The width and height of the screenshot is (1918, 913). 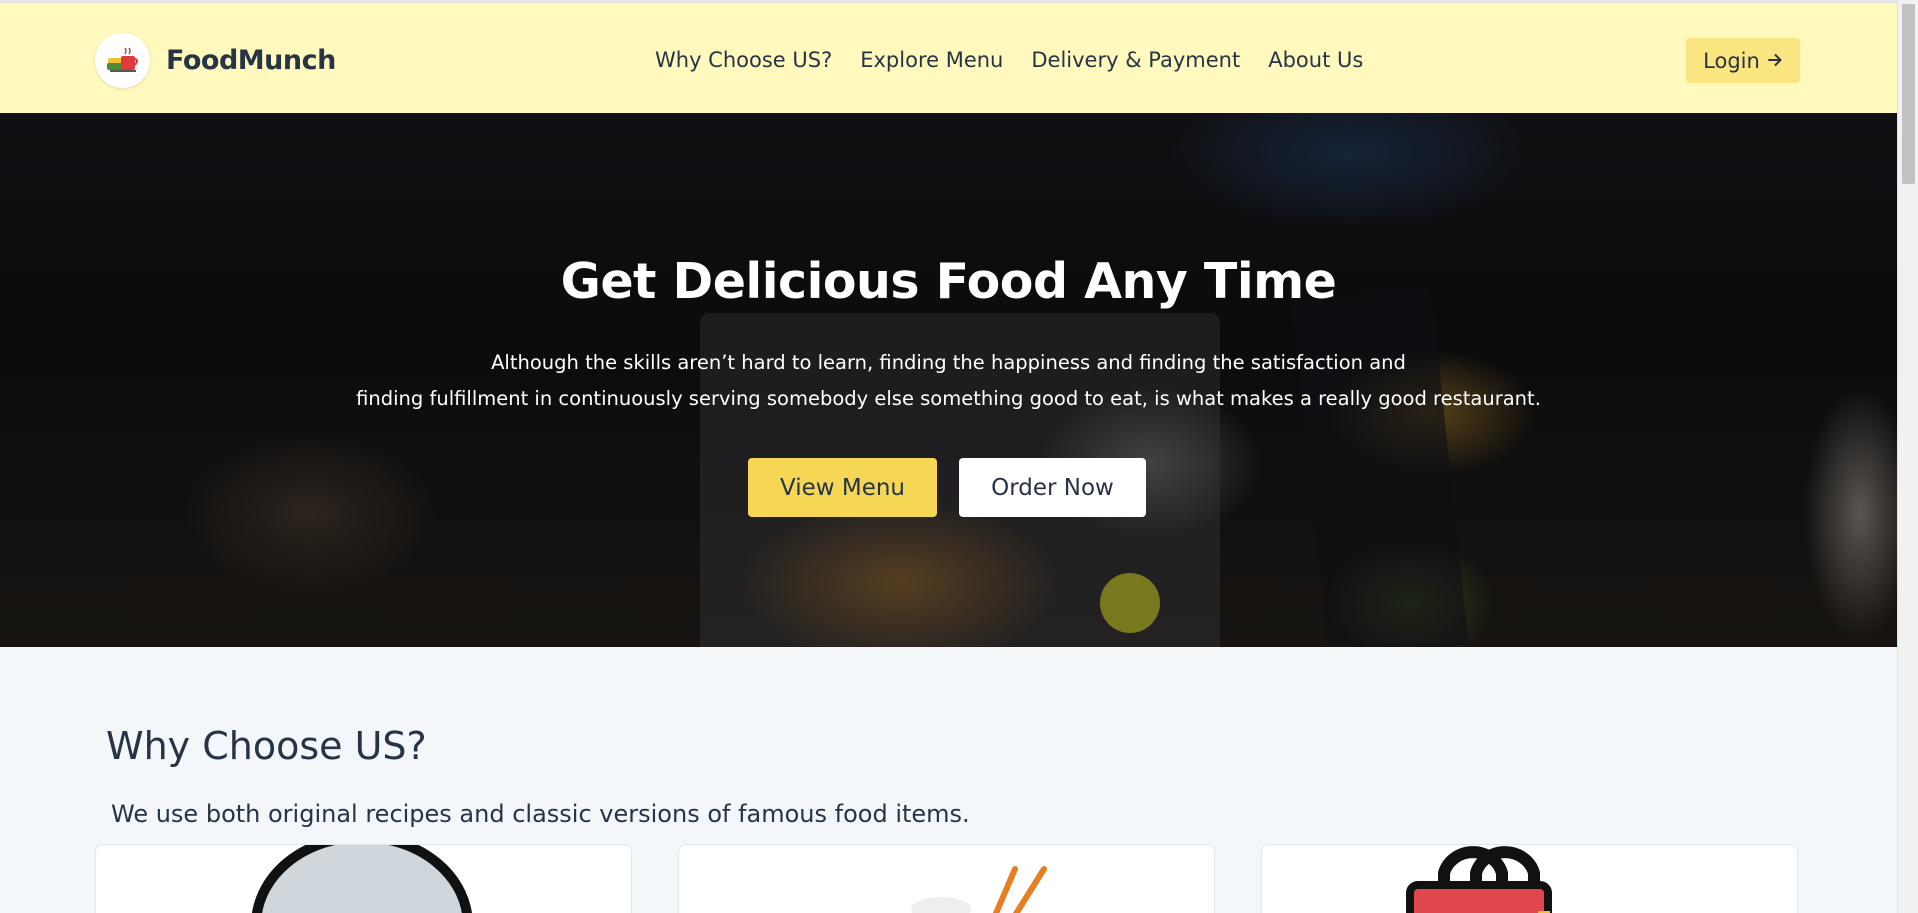 What do you see at coordinates (1775, 61) in the screenshot?
I see `arrow-right-icon` at bounding box center [1775, 61].